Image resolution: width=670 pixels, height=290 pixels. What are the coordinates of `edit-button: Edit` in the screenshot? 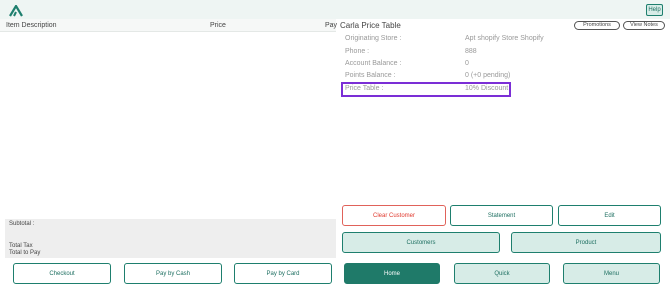 It's located at (609, 215).